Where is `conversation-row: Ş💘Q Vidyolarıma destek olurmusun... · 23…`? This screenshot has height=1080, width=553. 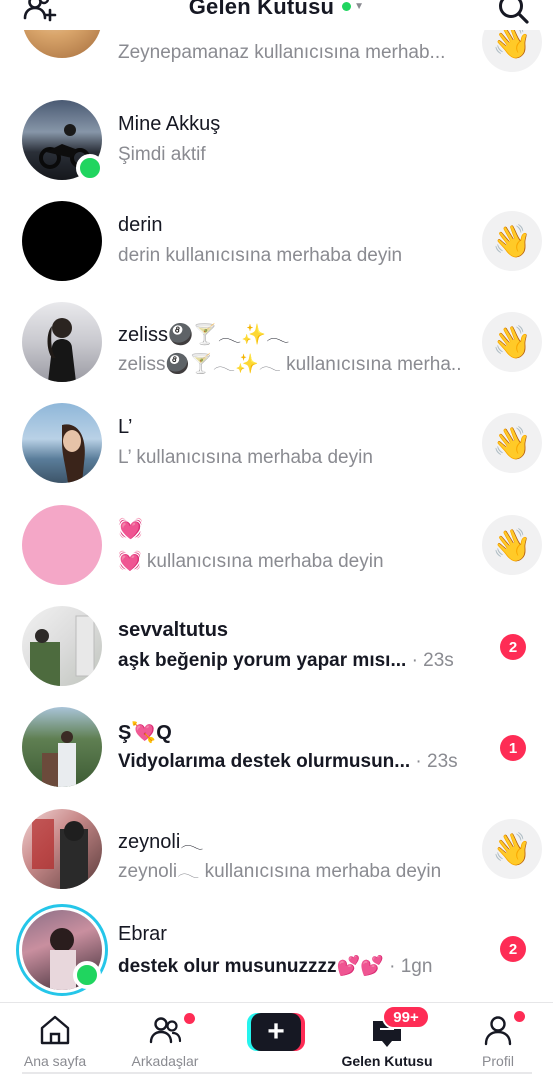 conversation-row: Ş💘Q Vidyolarıma destek olurmusun... · 23… is located at coordinates (276, 757).